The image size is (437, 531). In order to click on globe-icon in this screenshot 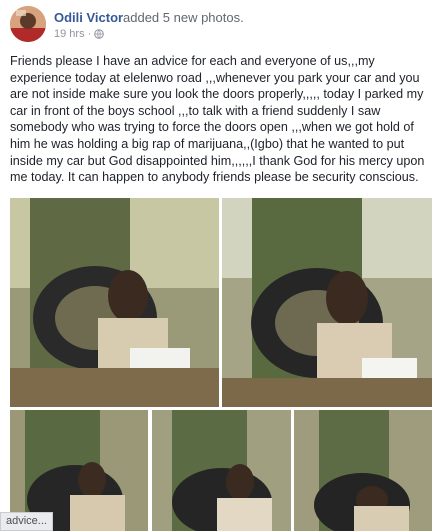, I will do `click(99, 34)`.